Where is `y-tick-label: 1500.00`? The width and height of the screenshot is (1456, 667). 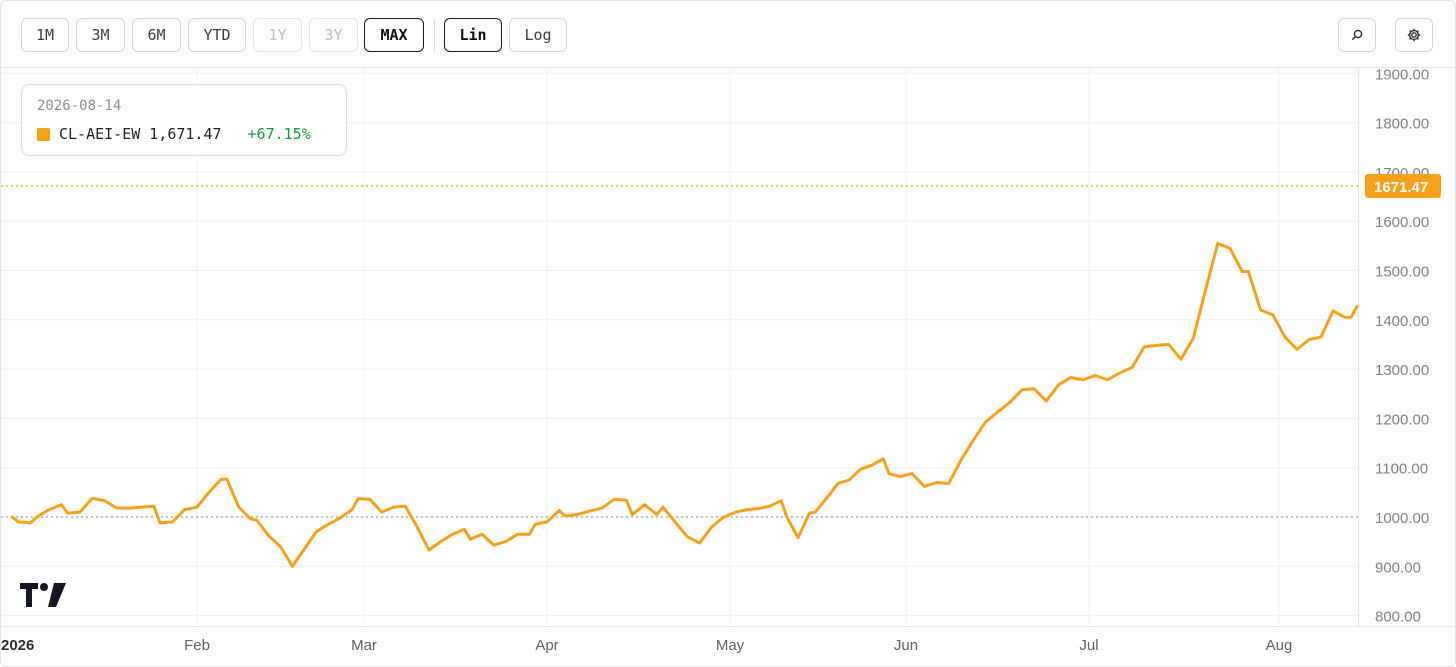 y-tick-label: 1500.00 is located at coordinates (1402, 272).